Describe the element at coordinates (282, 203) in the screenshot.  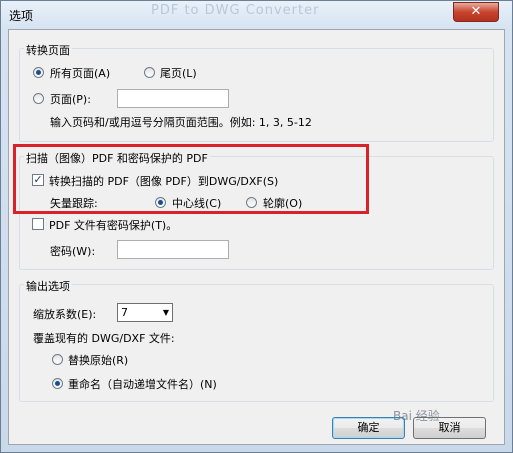
I see `outline-label: 轮廓(O)` at that location.